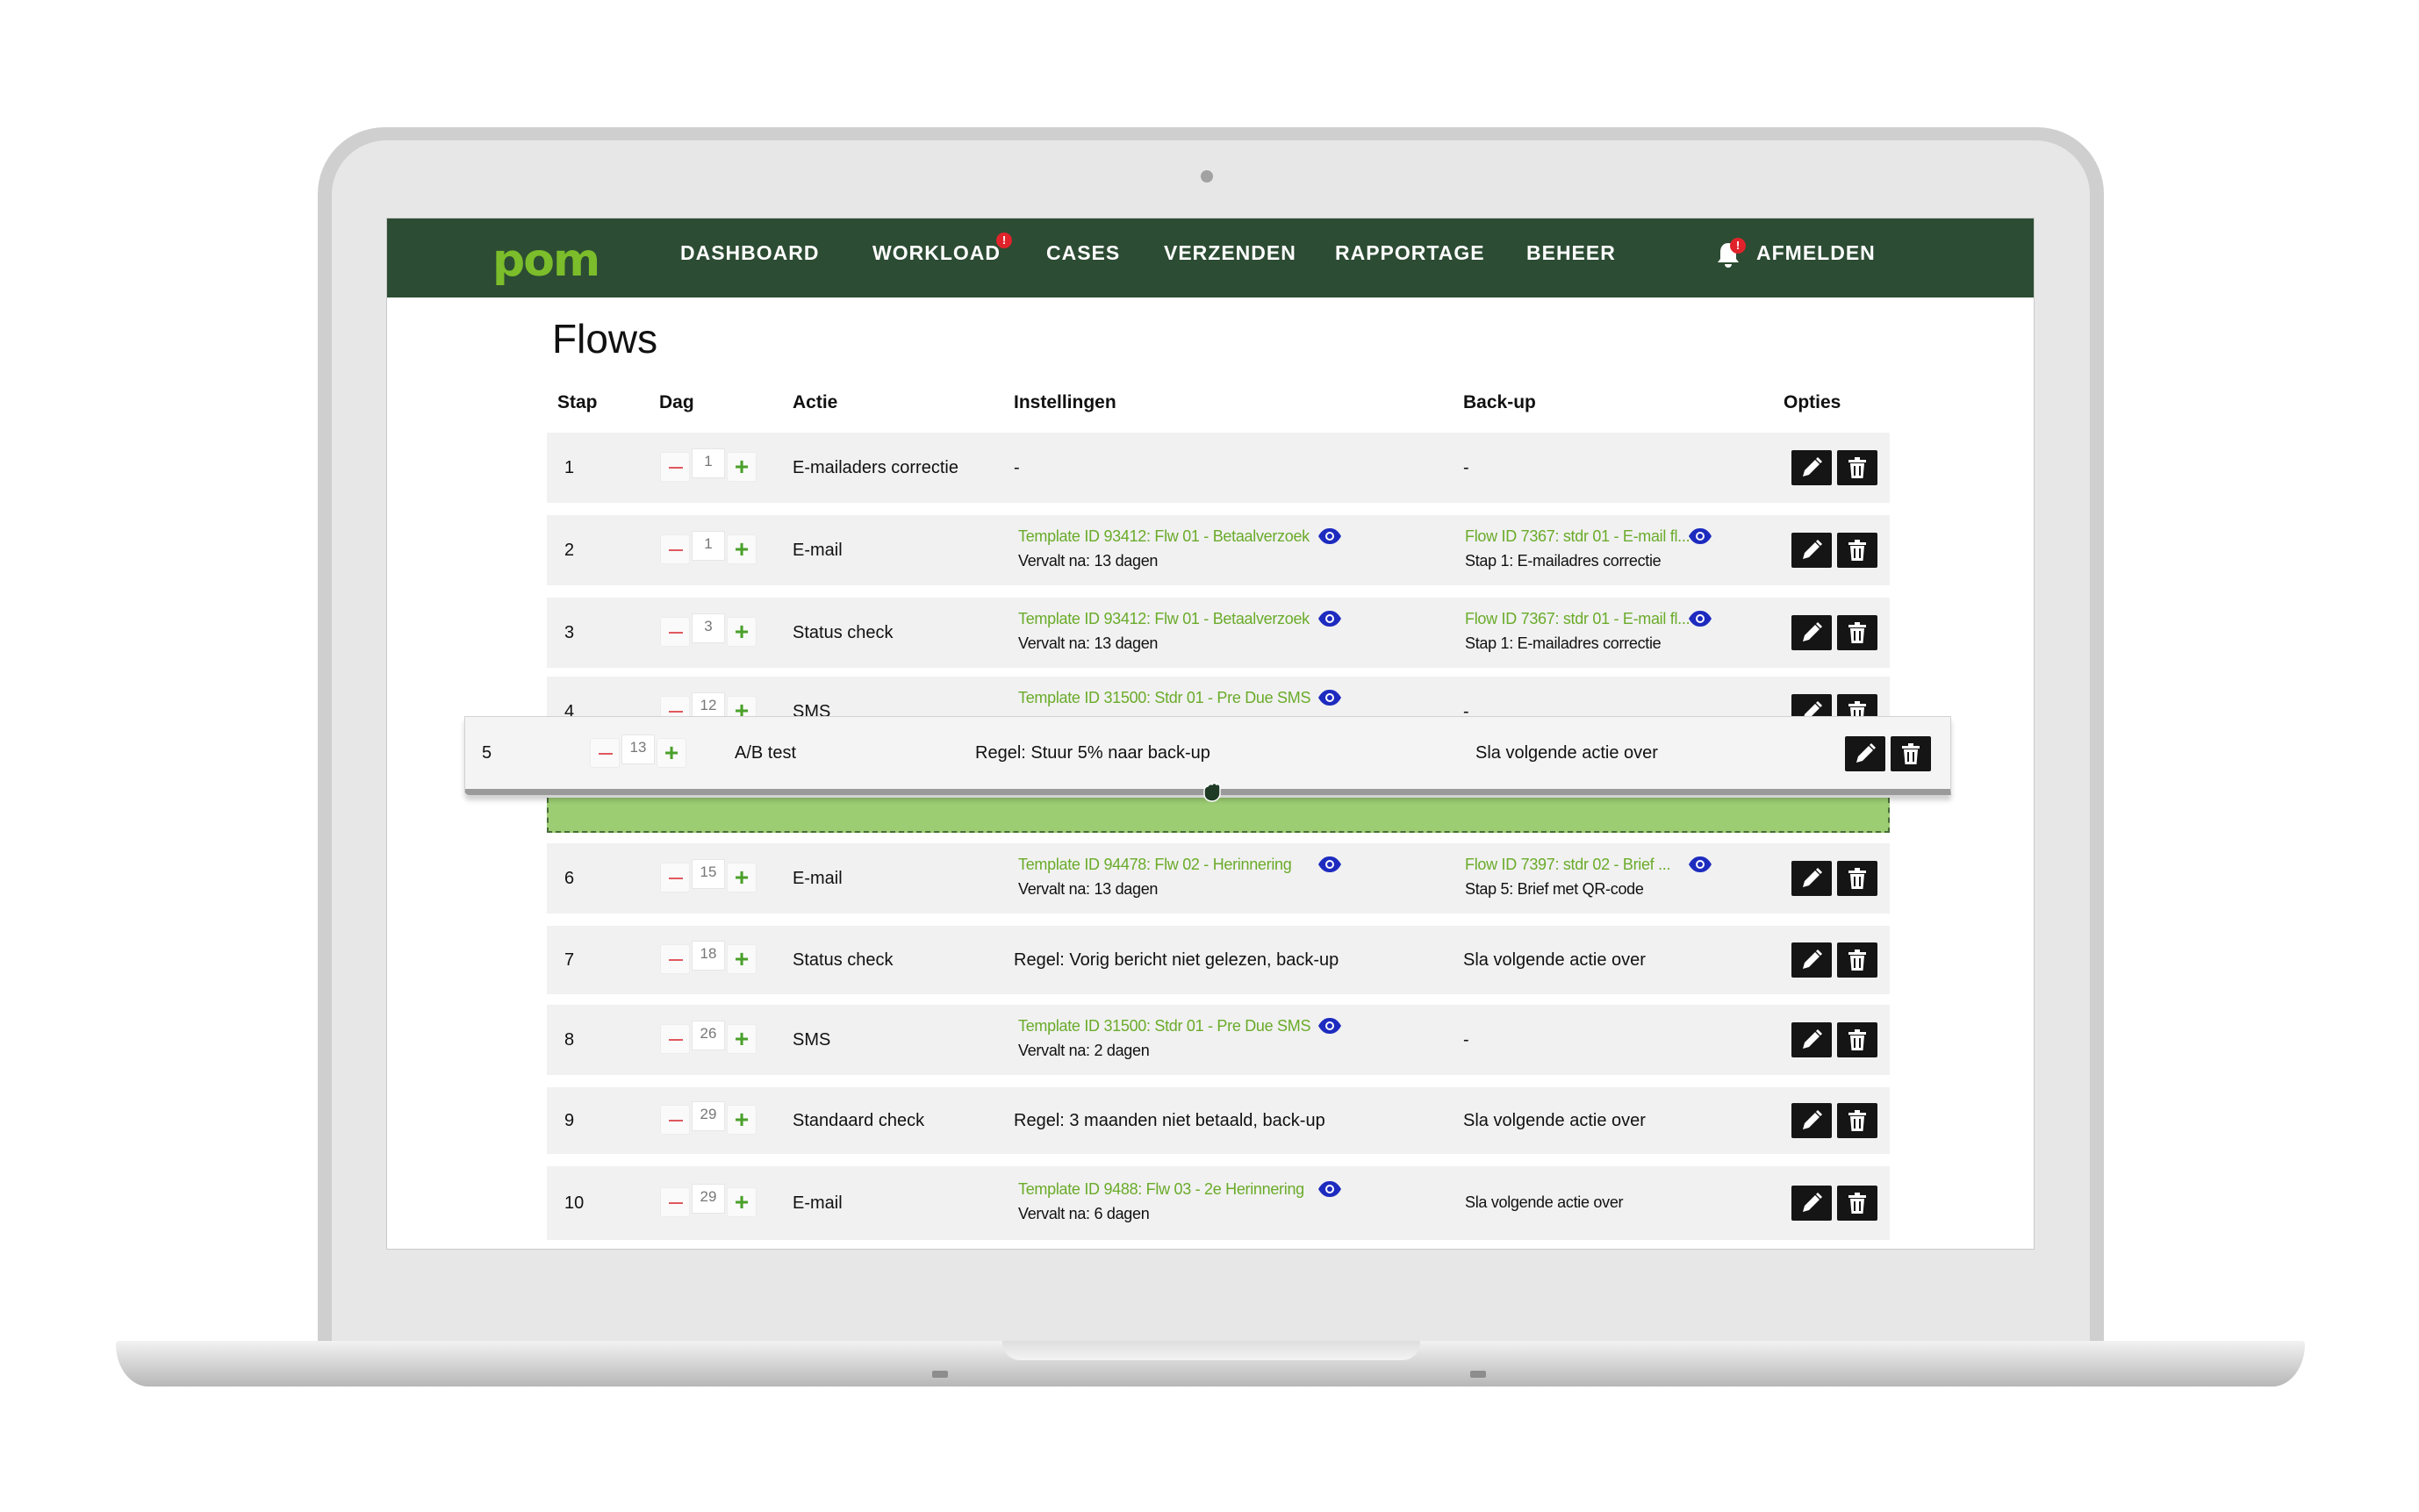  I want to click on backup-step-text: Stap 5: Brief met QR-code, so click(1554, 889).